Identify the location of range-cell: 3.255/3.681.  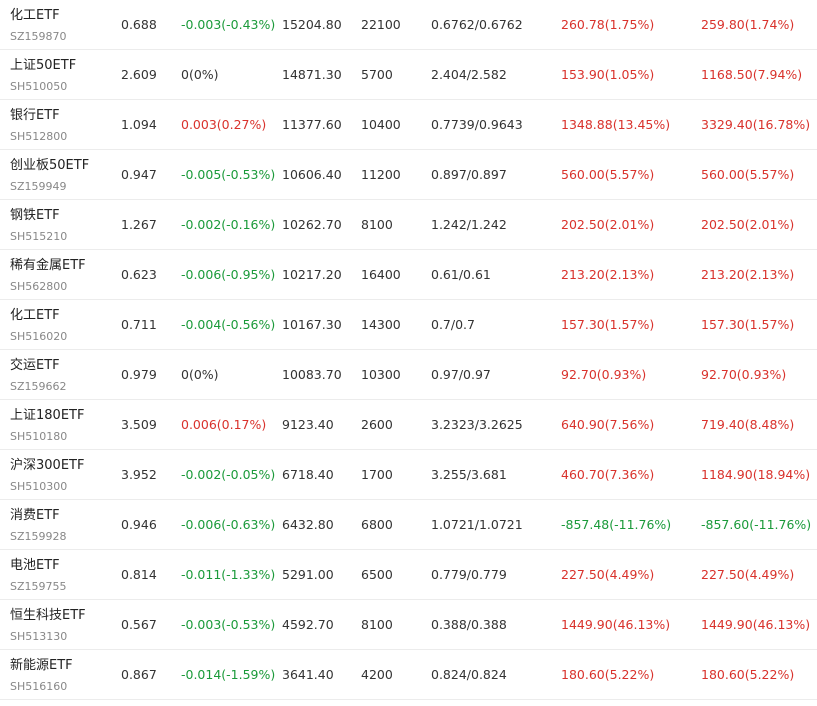
(469, 474).